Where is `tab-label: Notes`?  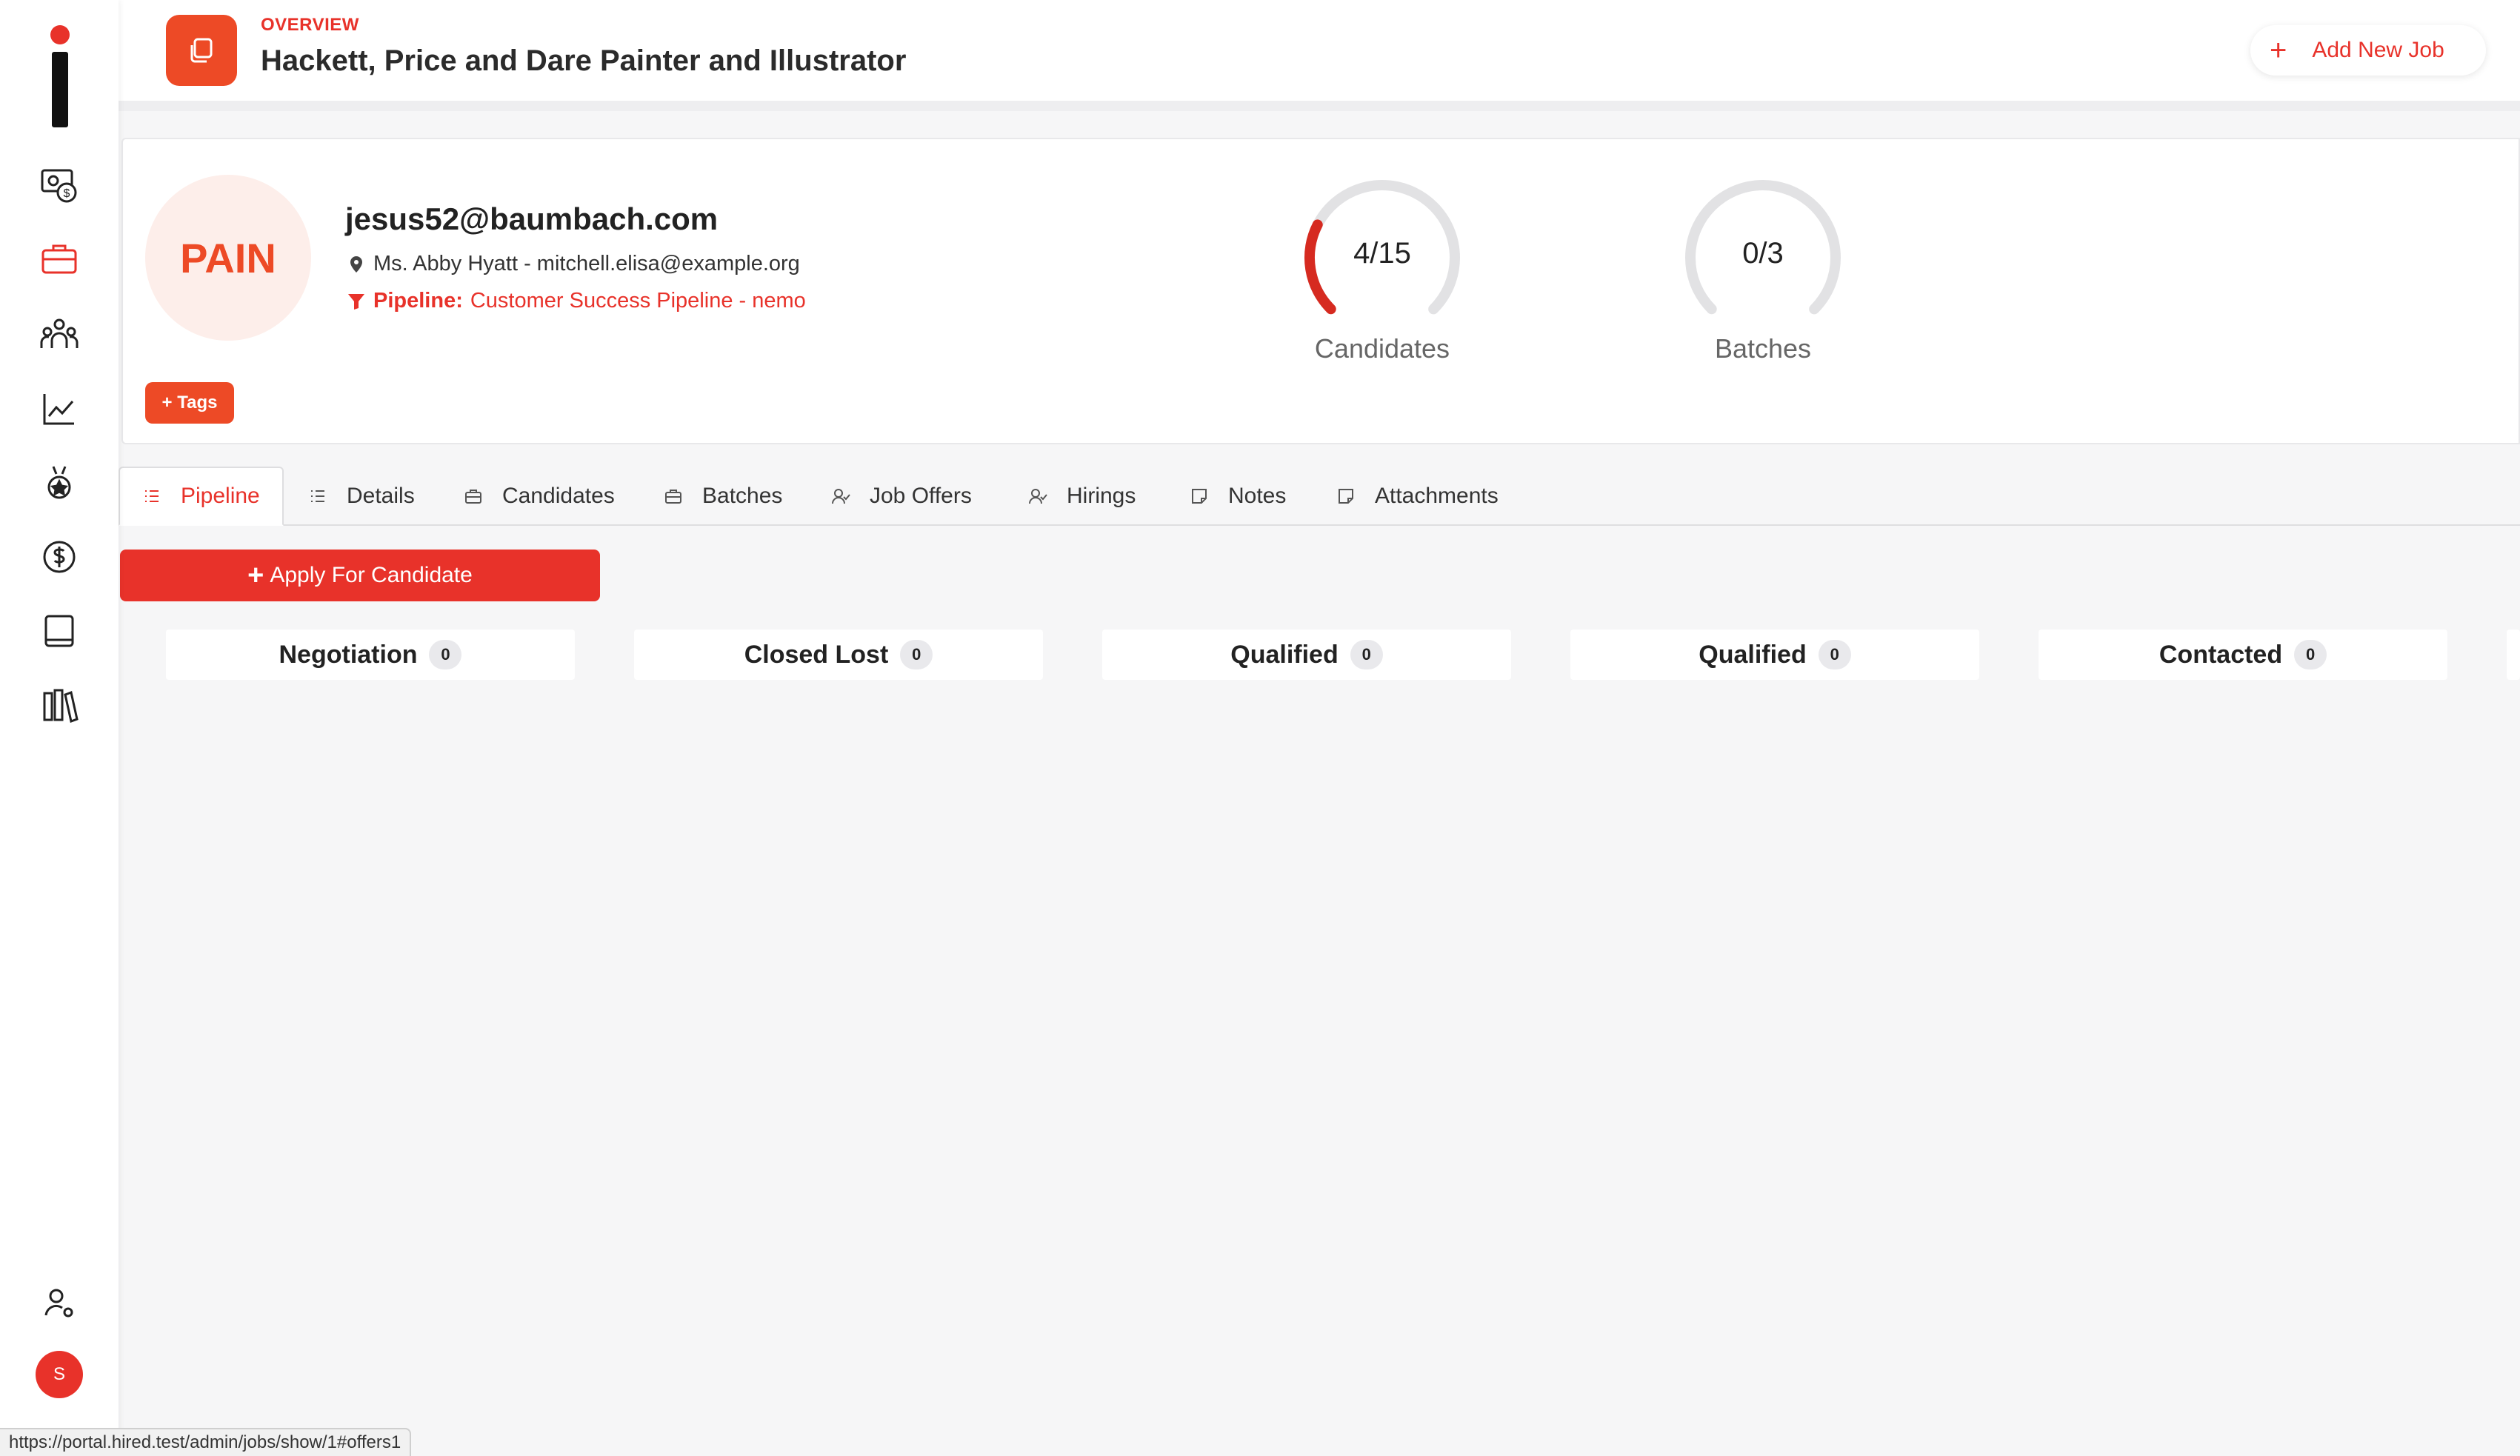
tab-label: Notes is located at coordinates (1257, 496).